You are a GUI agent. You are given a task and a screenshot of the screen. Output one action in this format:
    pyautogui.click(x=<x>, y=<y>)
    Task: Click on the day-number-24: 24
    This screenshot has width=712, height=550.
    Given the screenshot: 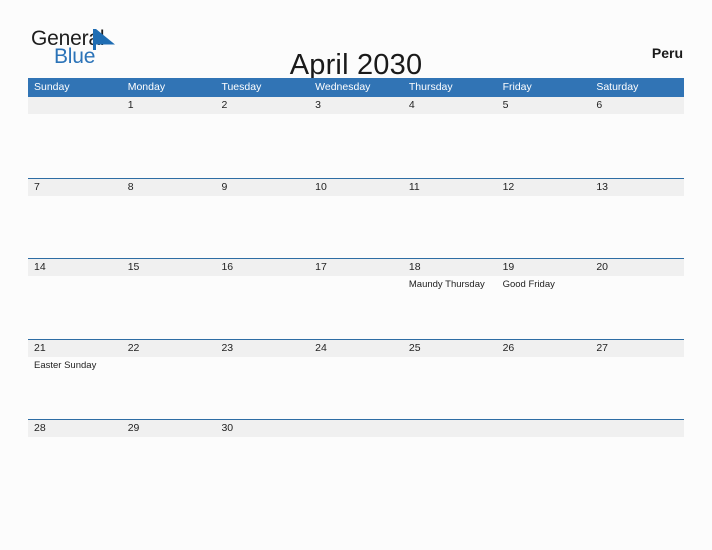 What is the action you would take?
    pyautogui.click(x=356, y=348)
    